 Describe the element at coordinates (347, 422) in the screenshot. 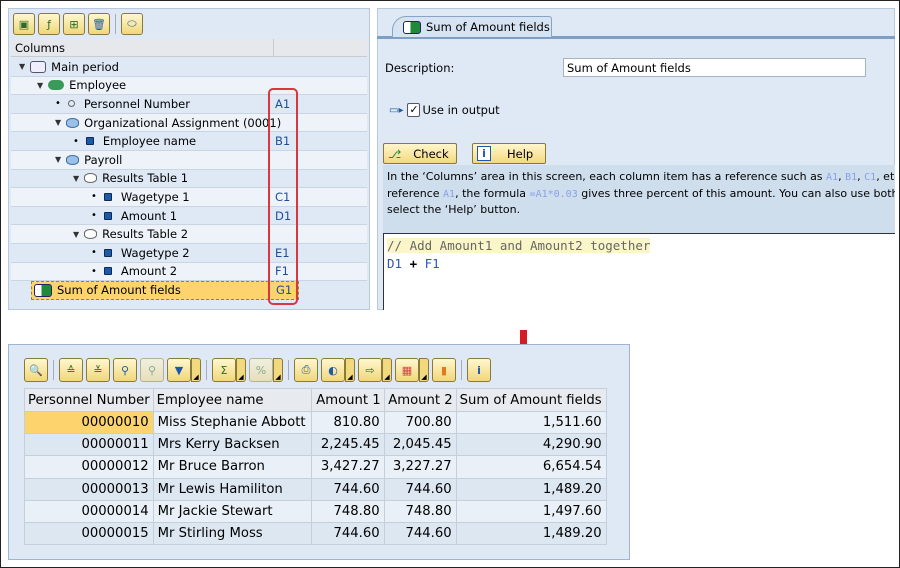

I see `table-cell: 810.80` at that location.